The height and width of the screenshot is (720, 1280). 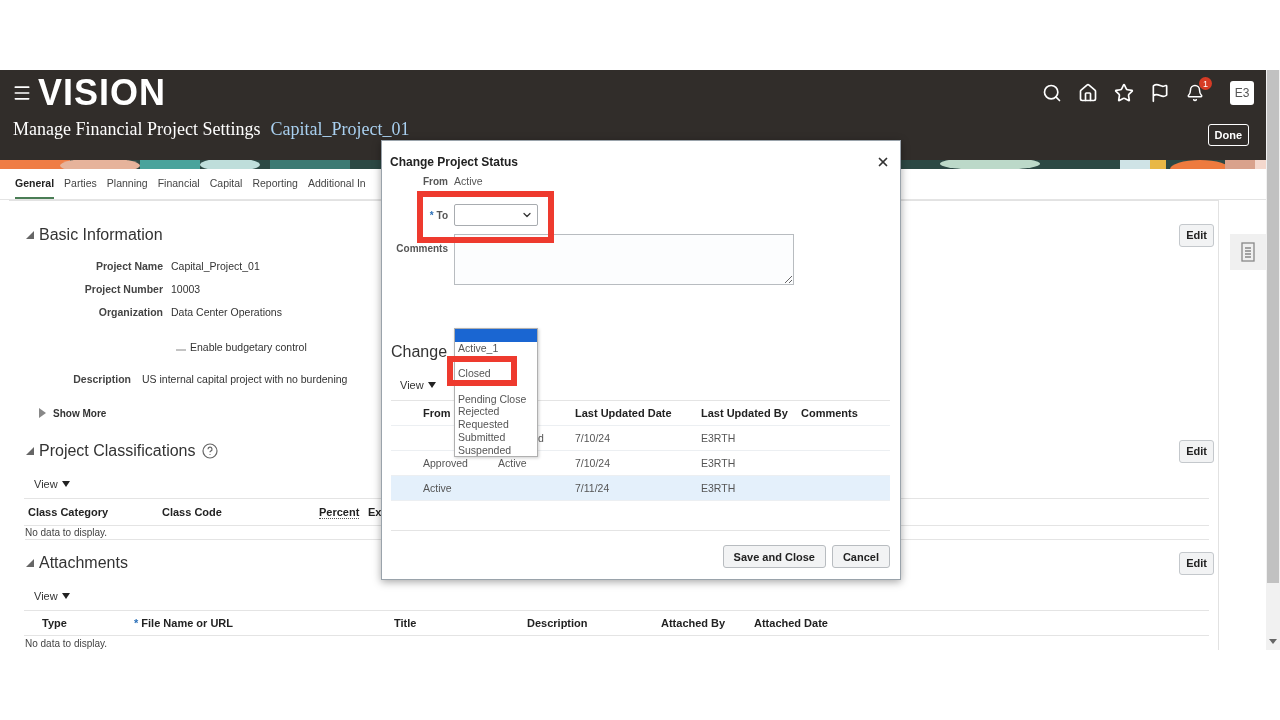 I want to click on project-link: Capital_Project_01, so click(x=340, y=129).